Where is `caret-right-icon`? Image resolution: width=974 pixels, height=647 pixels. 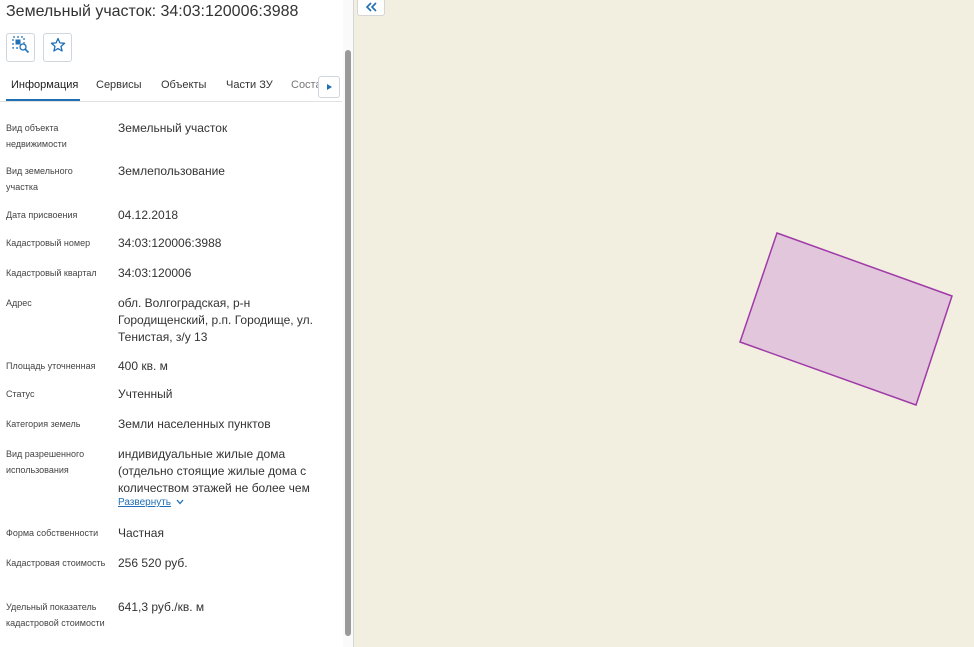
caret-right-icon is located at coordinates (329, 87).